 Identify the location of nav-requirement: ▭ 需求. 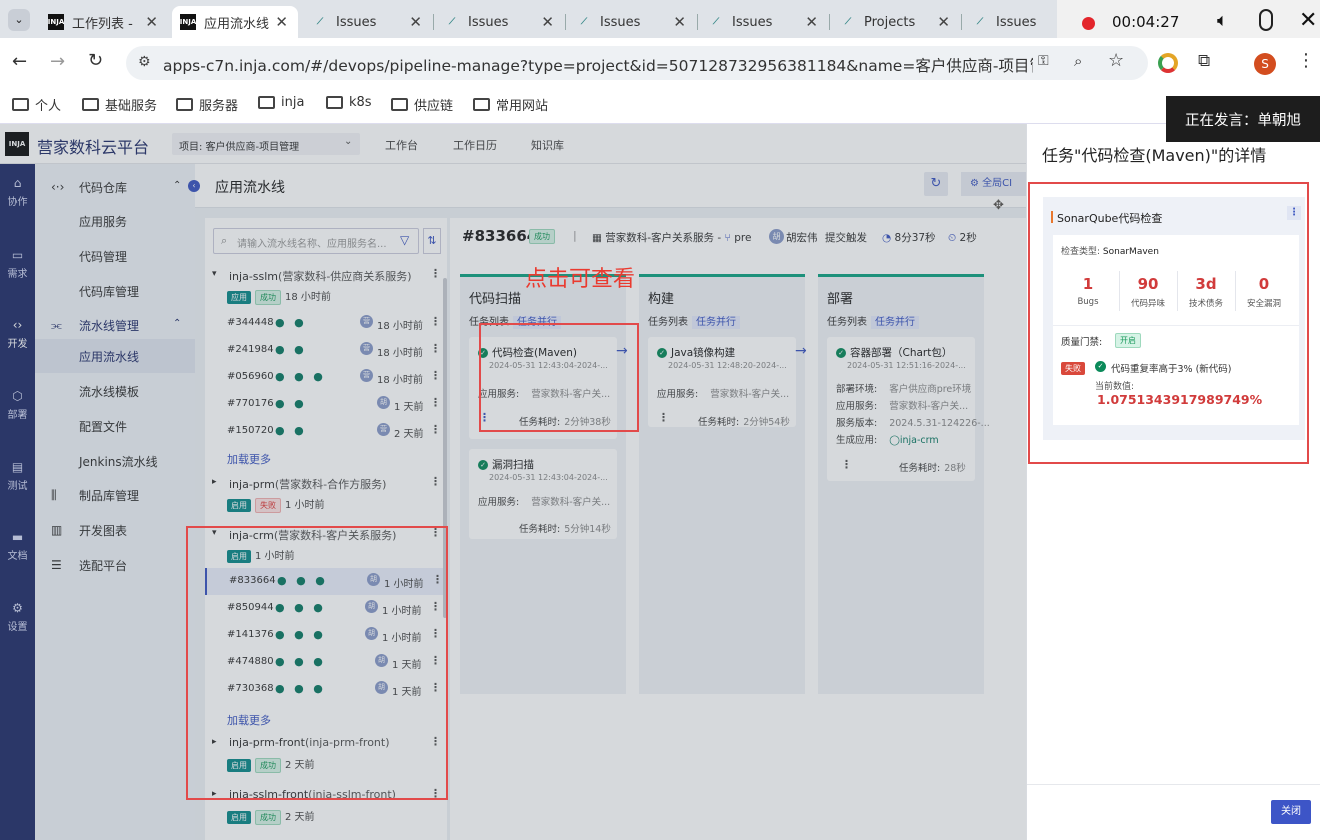
(17, 264).